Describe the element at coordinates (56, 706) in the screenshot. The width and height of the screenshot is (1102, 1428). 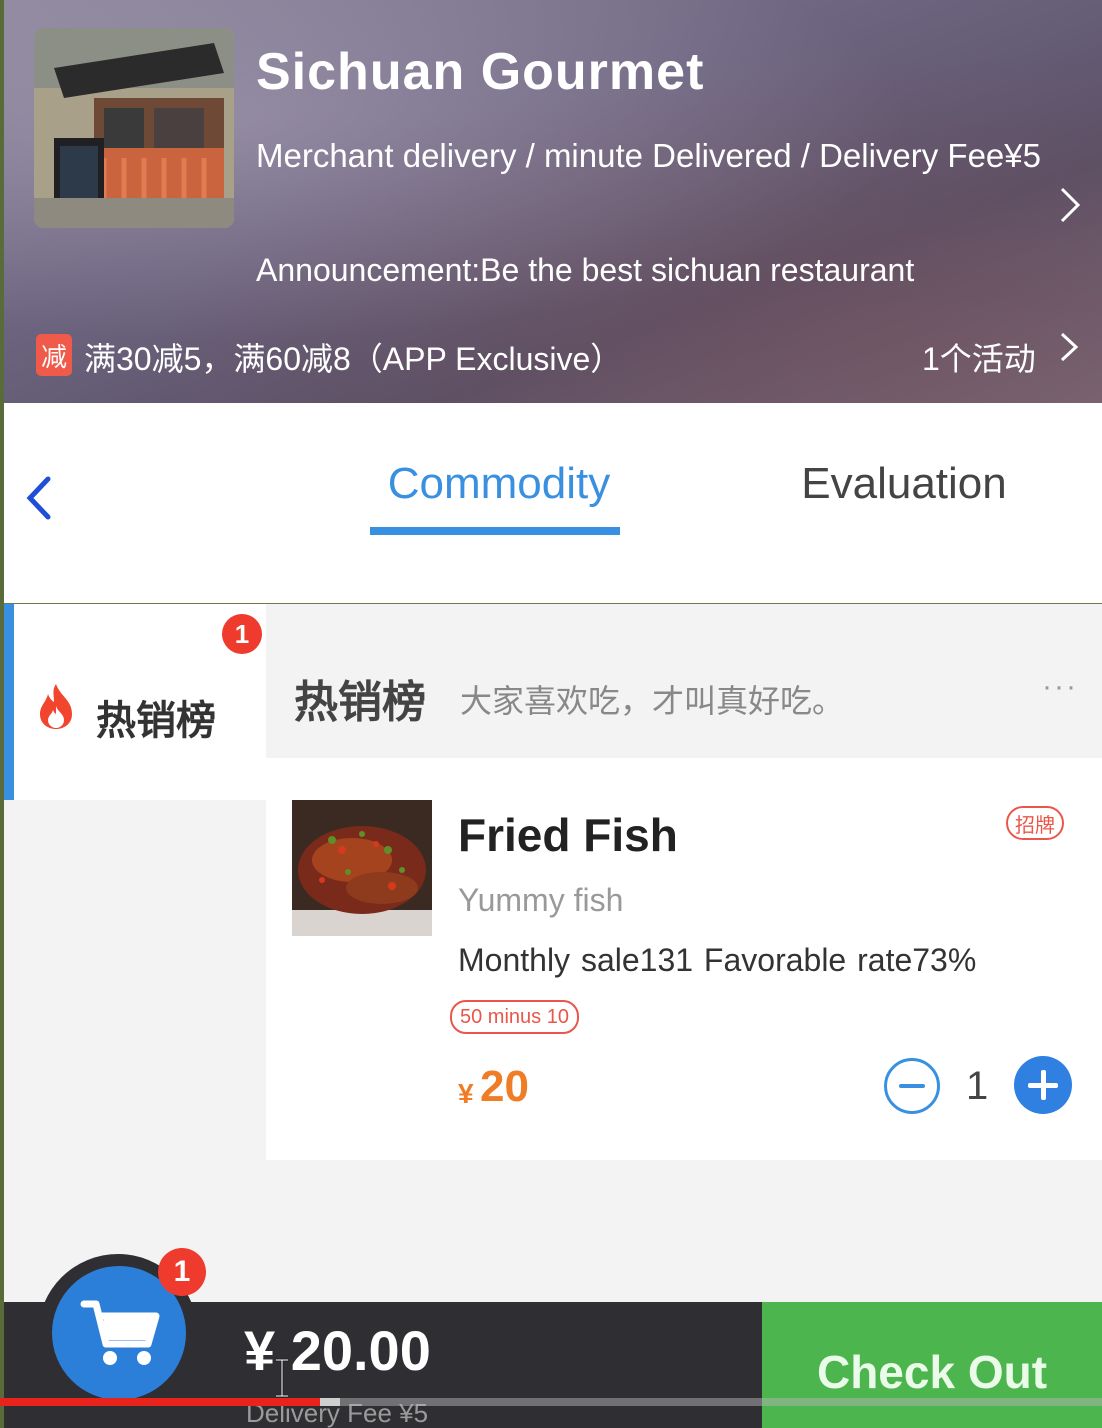
I see `fire-icon` at that location.